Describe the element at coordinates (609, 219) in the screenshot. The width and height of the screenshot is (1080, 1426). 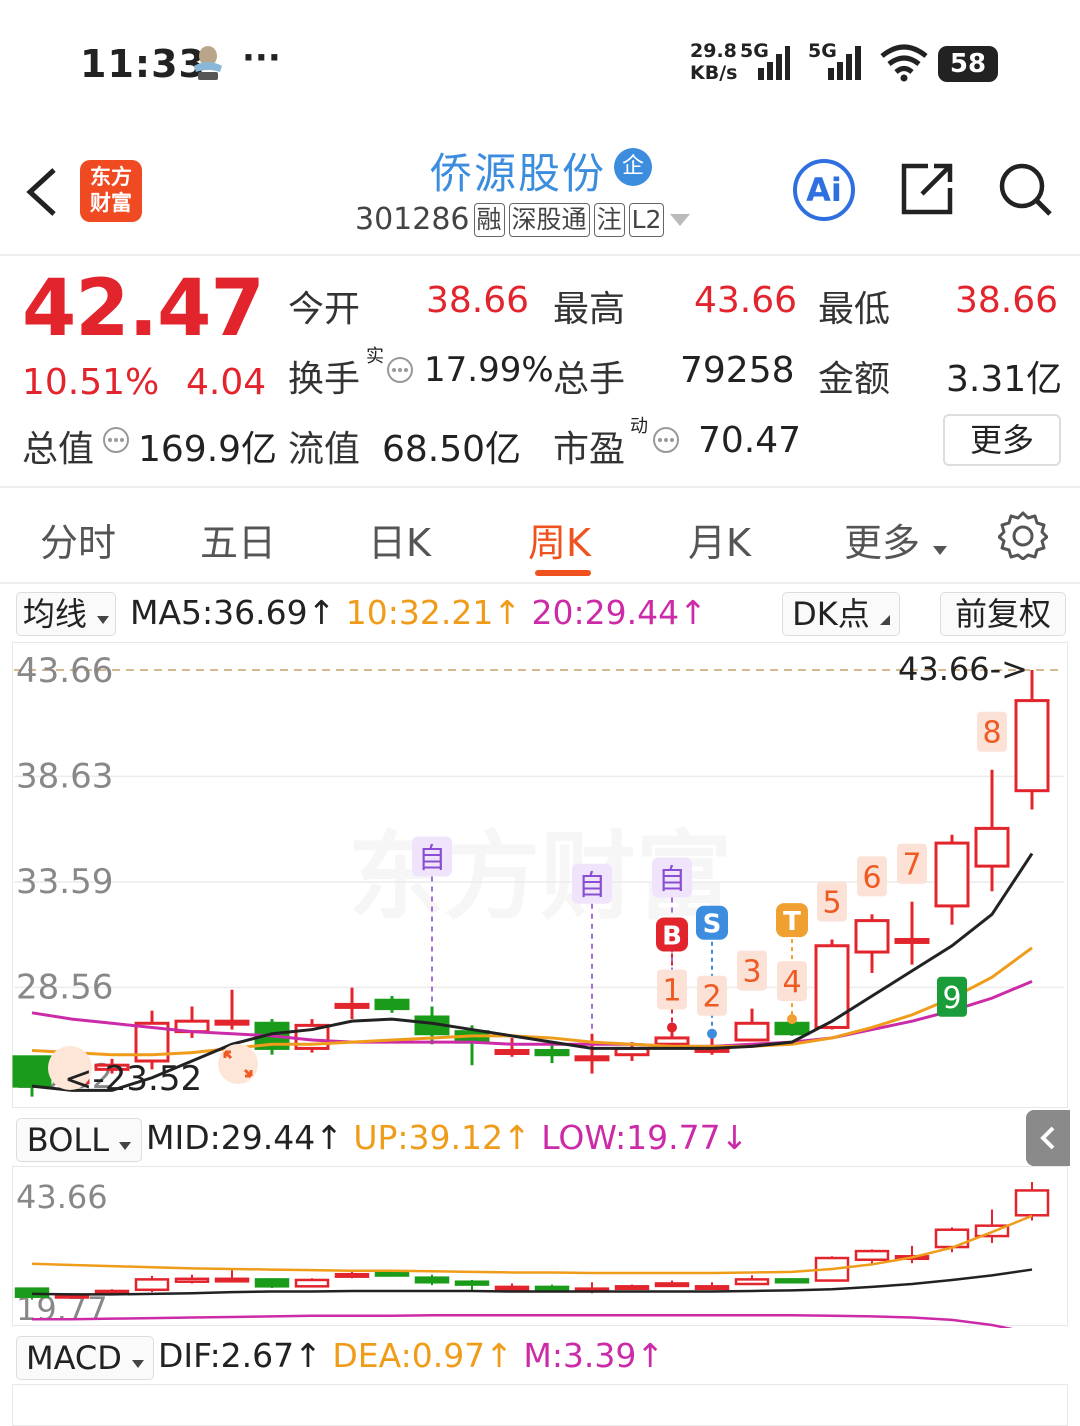
I see `tag-registered: 注` at that location.